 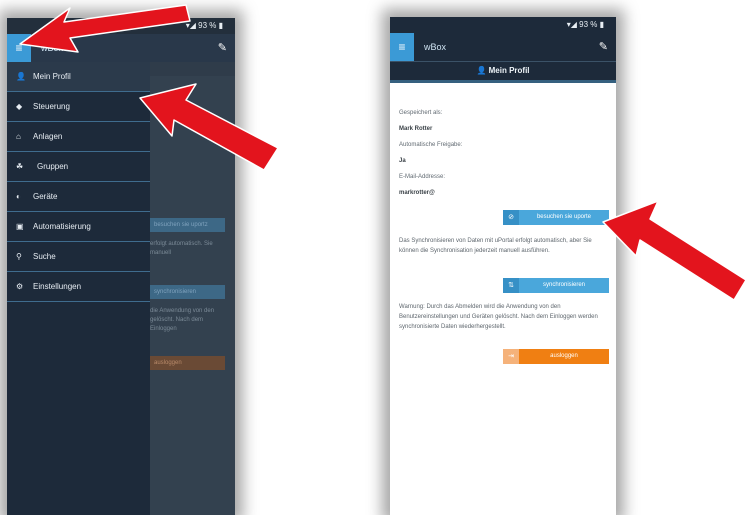 I want to click on sync-button: ⇅ synchronisieren, so click(x=556, y=285).